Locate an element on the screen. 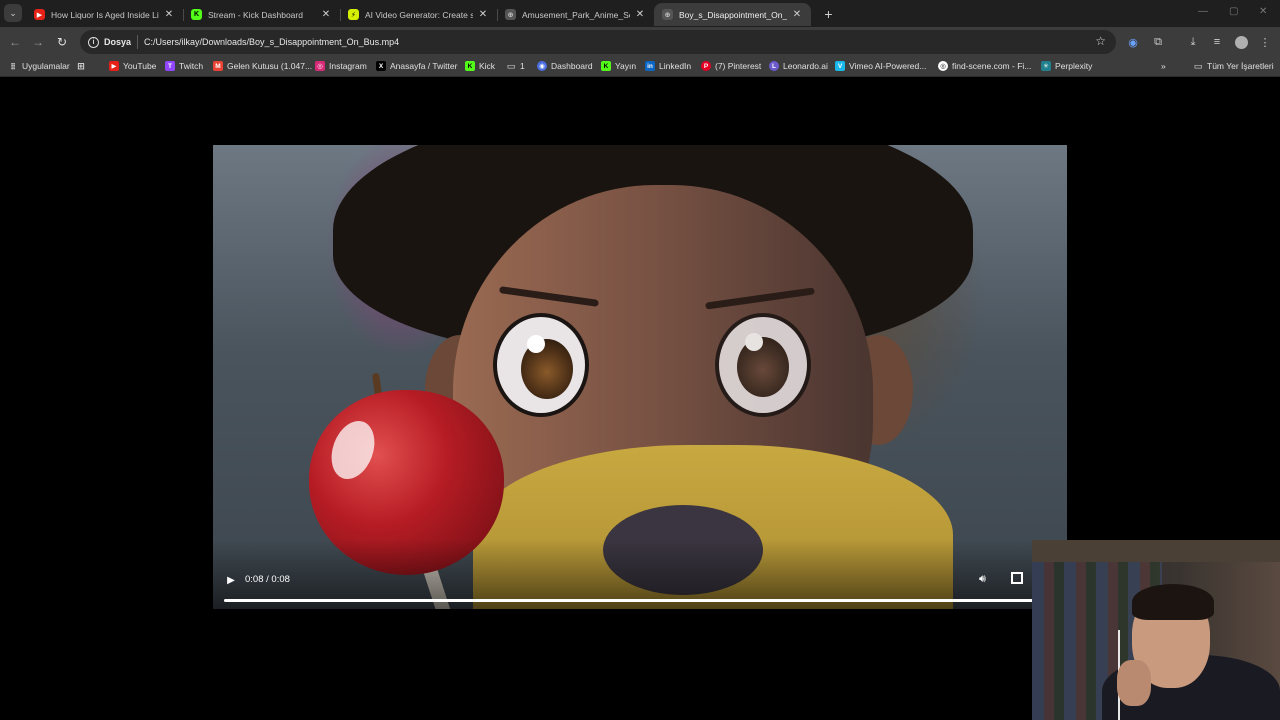 The image size is (1280, 720). all-bookmarks: ▭ Tüm Yer İşaretleri is located at coordinates (1233, 66).